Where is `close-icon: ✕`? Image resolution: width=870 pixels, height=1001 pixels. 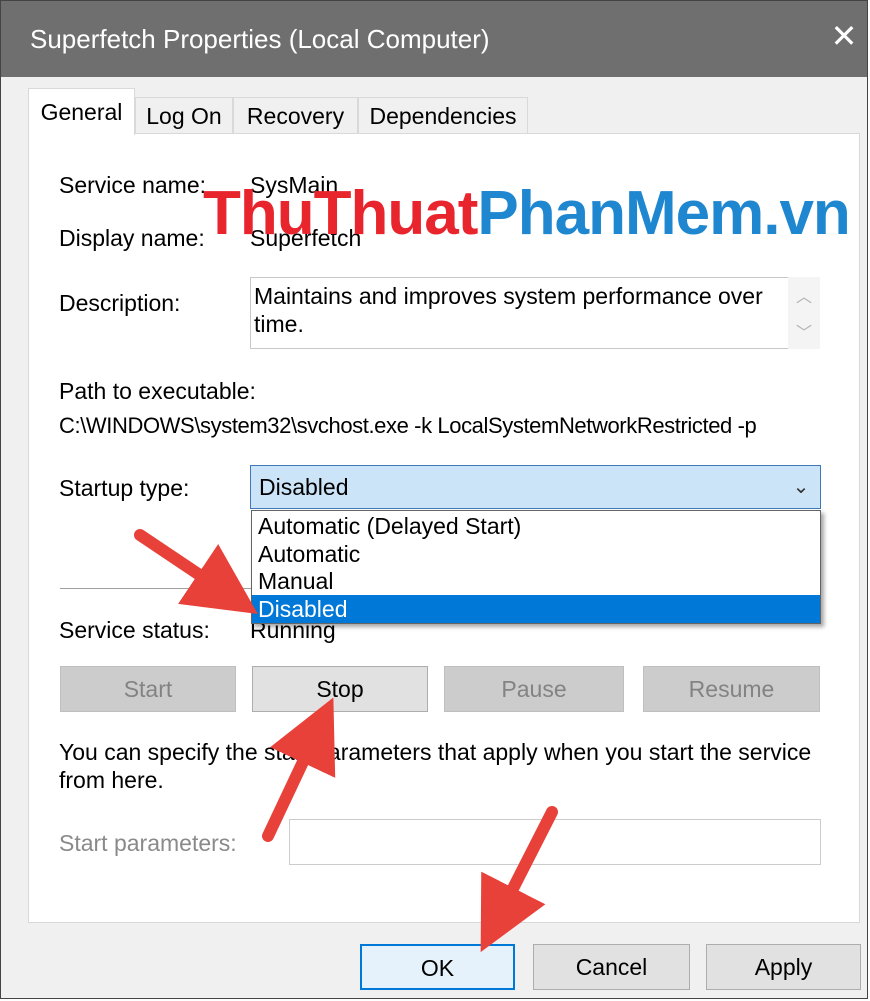
close-icon: ✕ is located at coordinates (844, 36).